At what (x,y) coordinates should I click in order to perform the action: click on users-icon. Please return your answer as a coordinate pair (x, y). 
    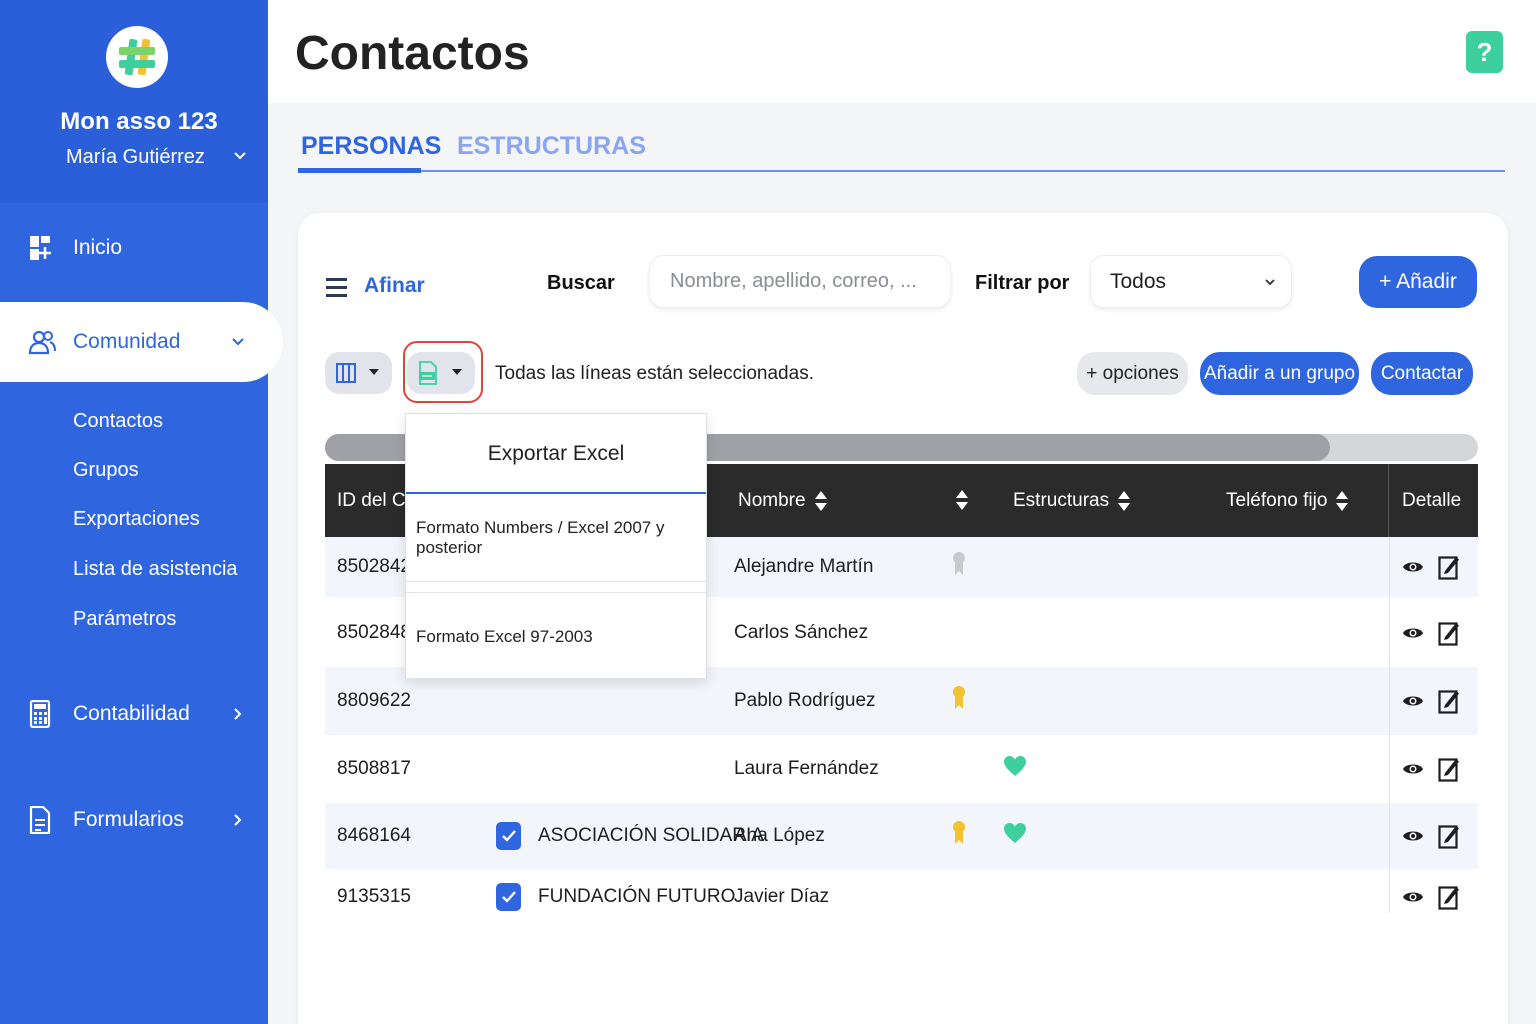
    Looking at the image, I should click on (42, 342).